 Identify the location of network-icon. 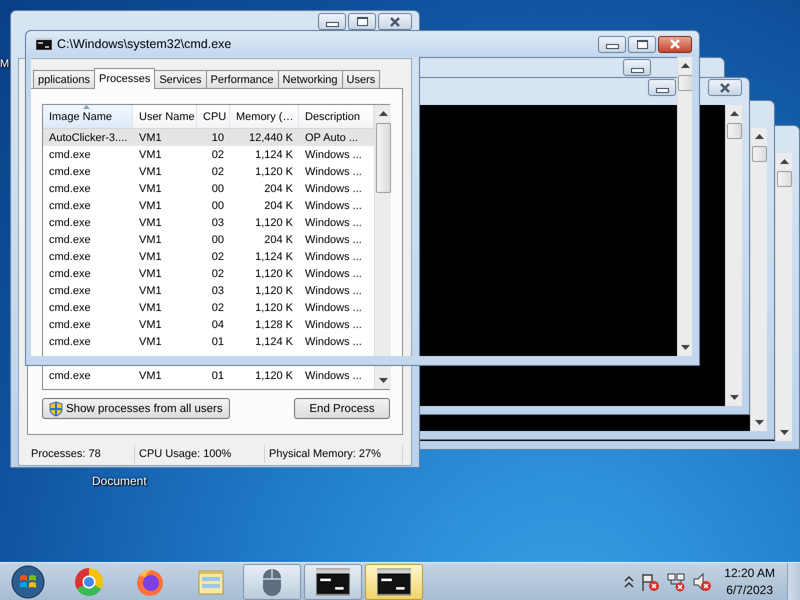
(676, 582).